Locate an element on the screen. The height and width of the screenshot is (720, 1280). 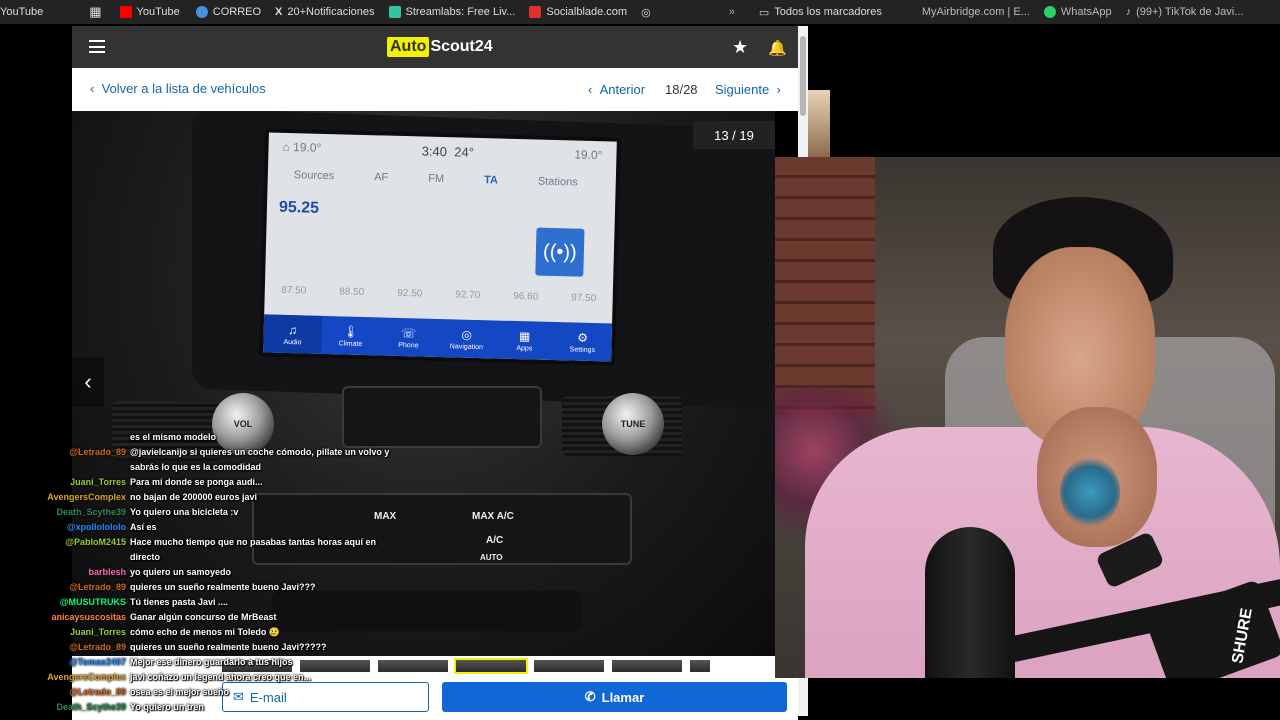
bookmark-grid-icon: ▦ is located at coordinates (95, 12).